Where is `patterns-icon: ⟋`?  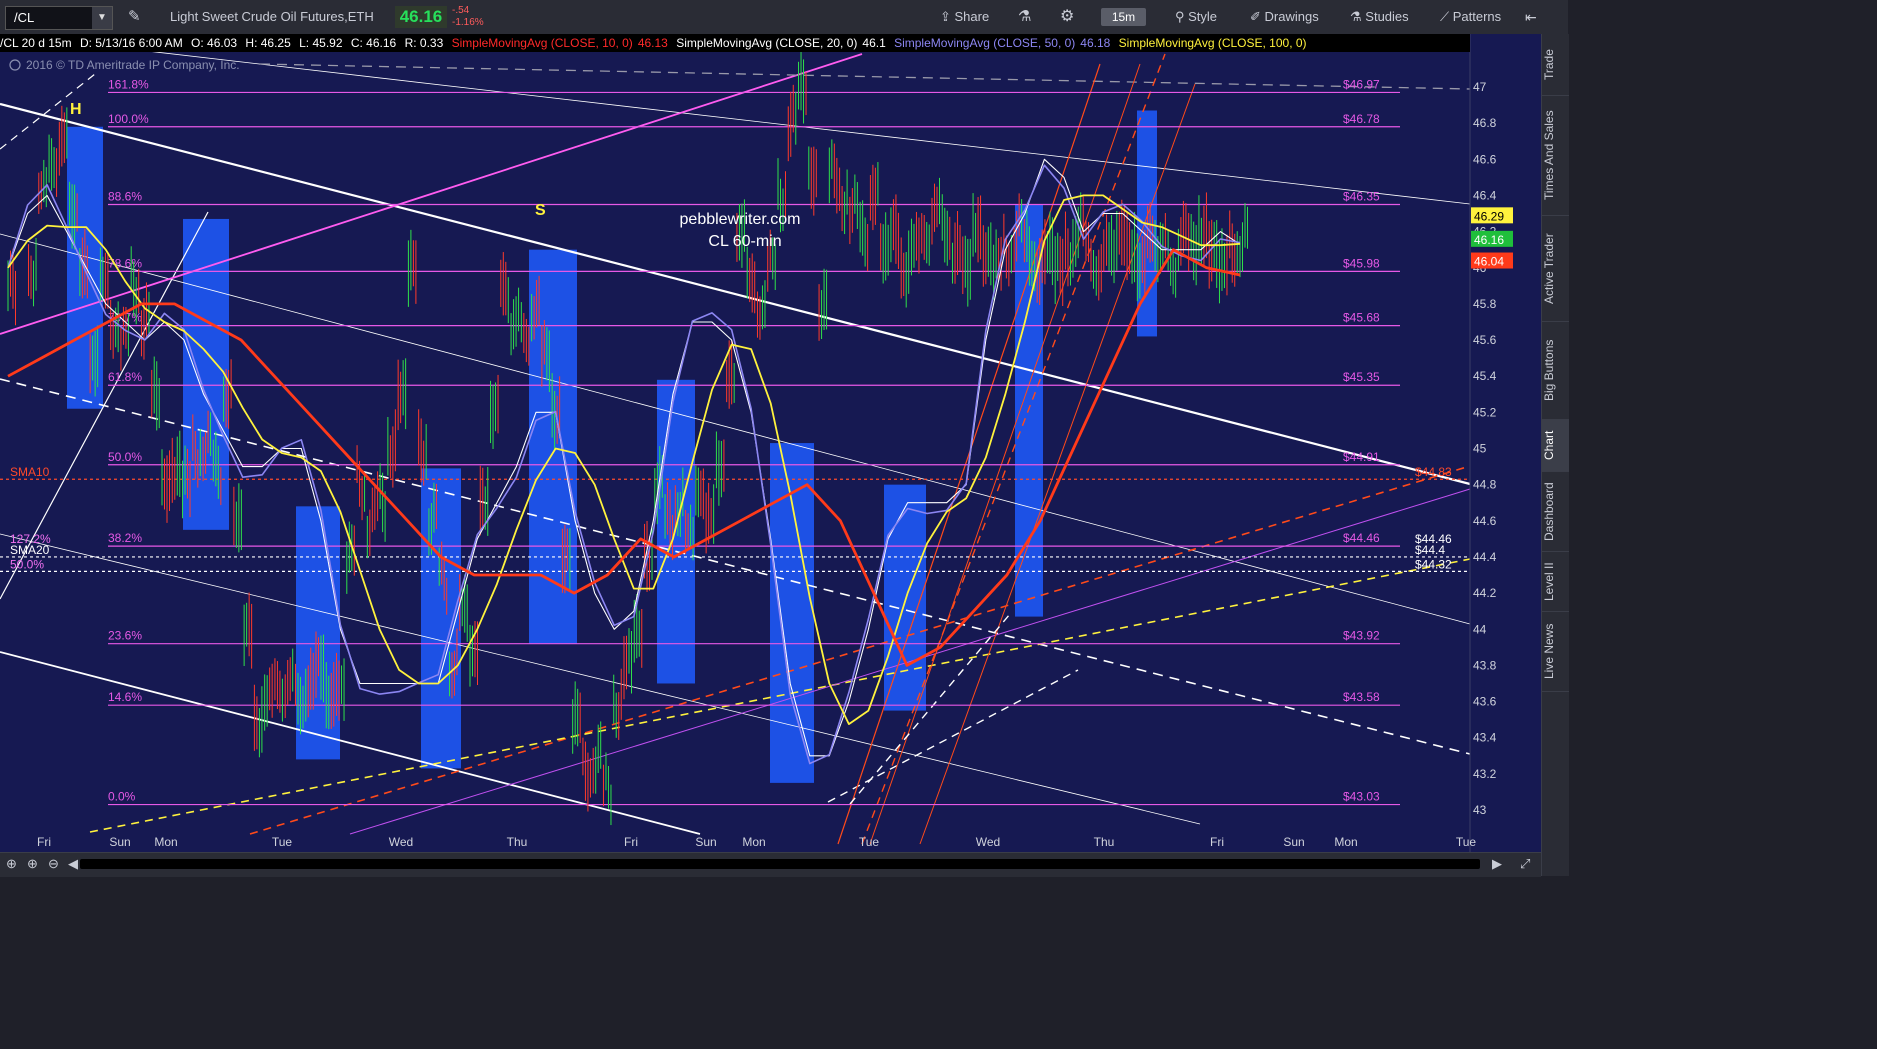
patterns-icon: ⟋ is located at coordinates (1446, 16).